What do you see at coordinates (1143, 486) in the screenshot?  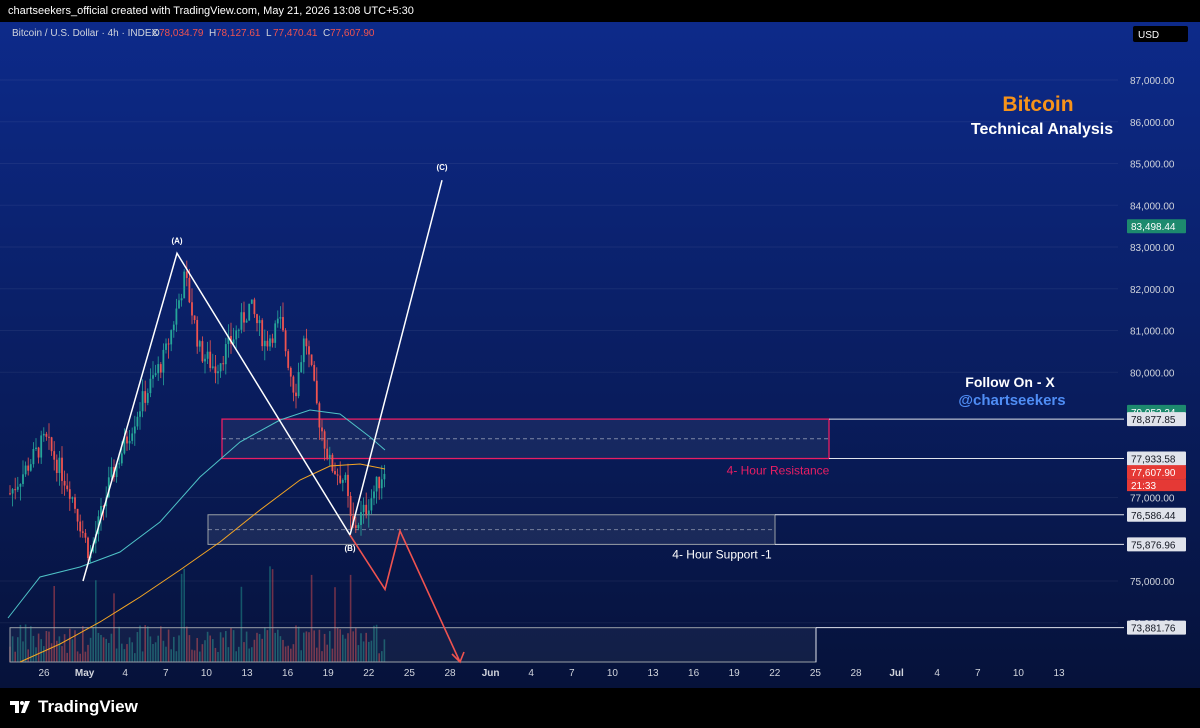 I see `countdown-label: 21:33` at bounding box center [1143, 486].